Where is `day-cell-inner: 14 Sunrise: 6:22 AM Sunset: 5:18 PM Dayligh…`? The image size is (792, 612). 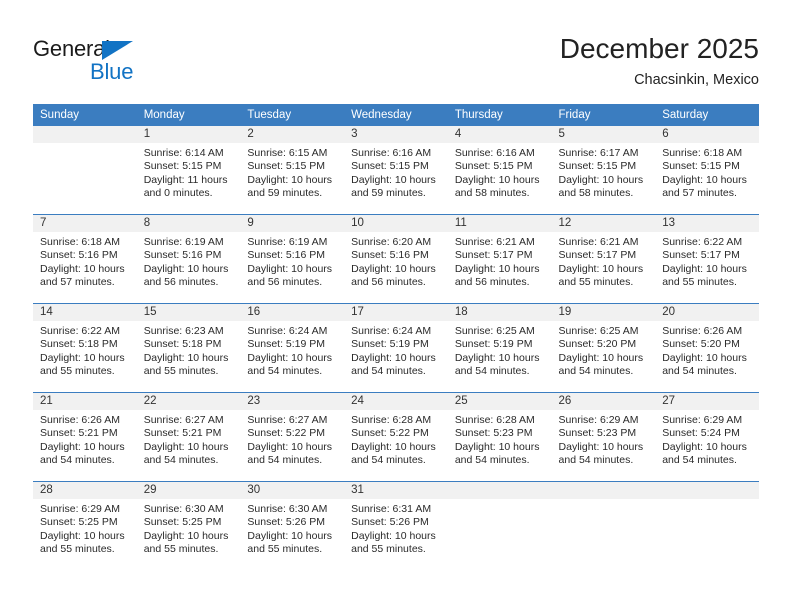
day-cell-inner: 14 Sunrise: 6:22 AM Sunset: 5:18 PM Dayligh… is located at coordinates (85, 348).